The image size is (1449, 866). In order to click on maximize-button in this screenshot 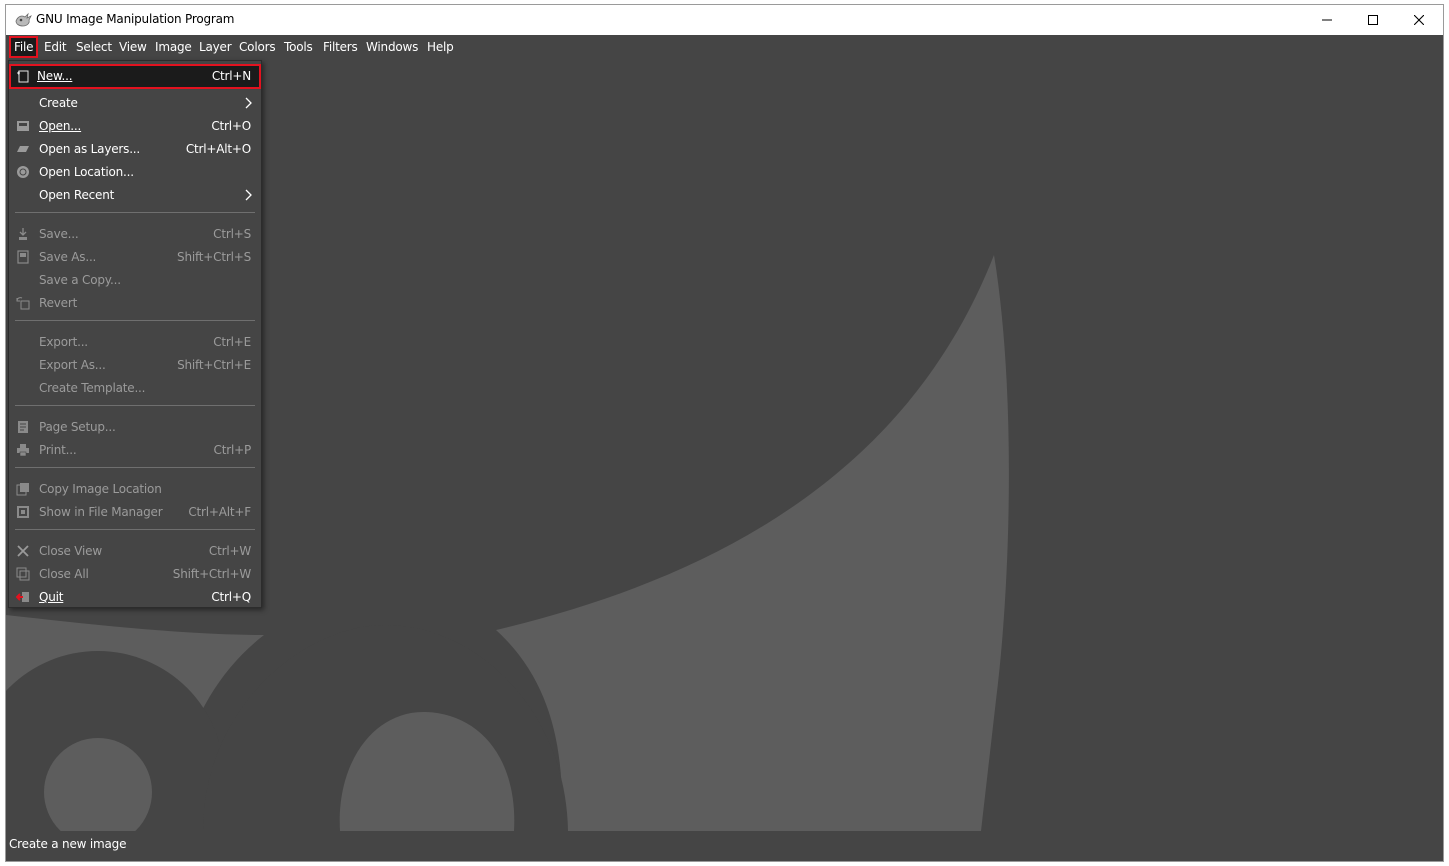, I will do `click(1373, 20)`.